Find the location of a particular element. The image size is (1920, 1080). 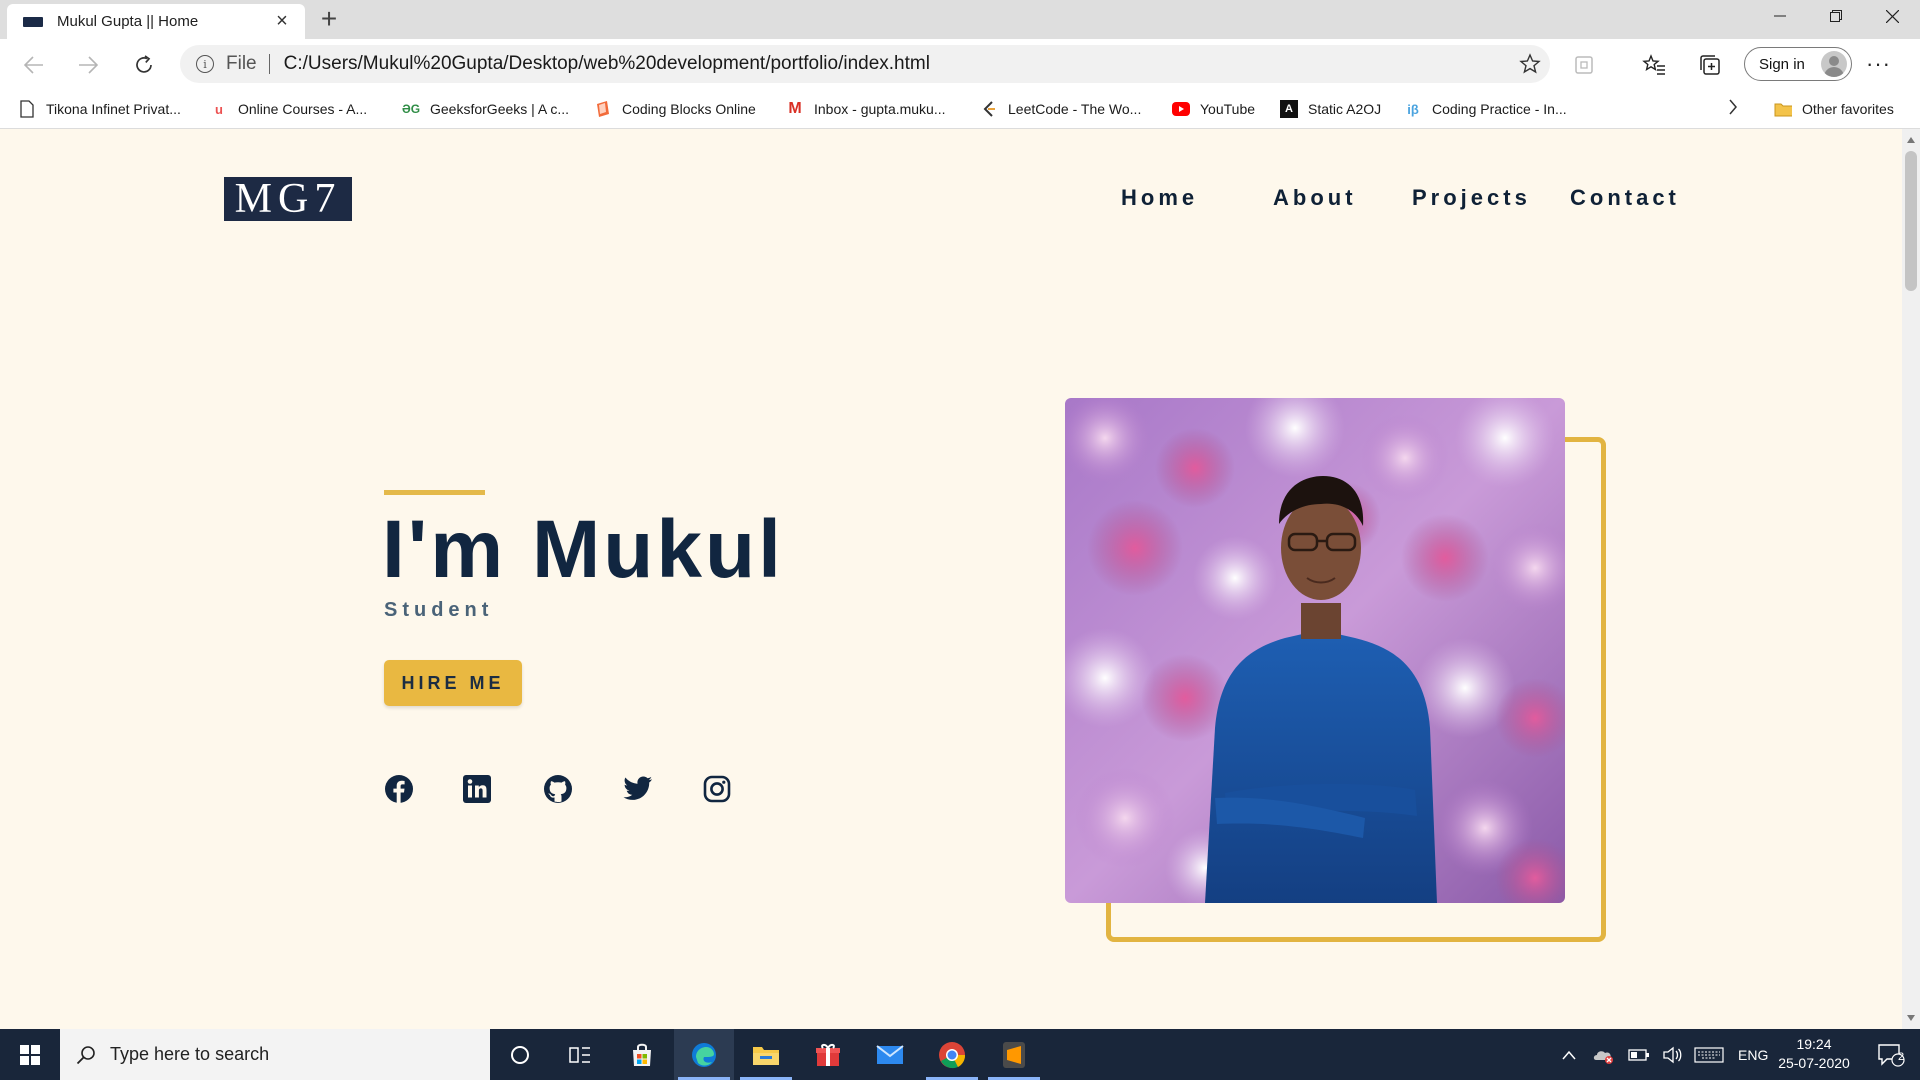

cortana-icon is located at coordinates (520, 1054).